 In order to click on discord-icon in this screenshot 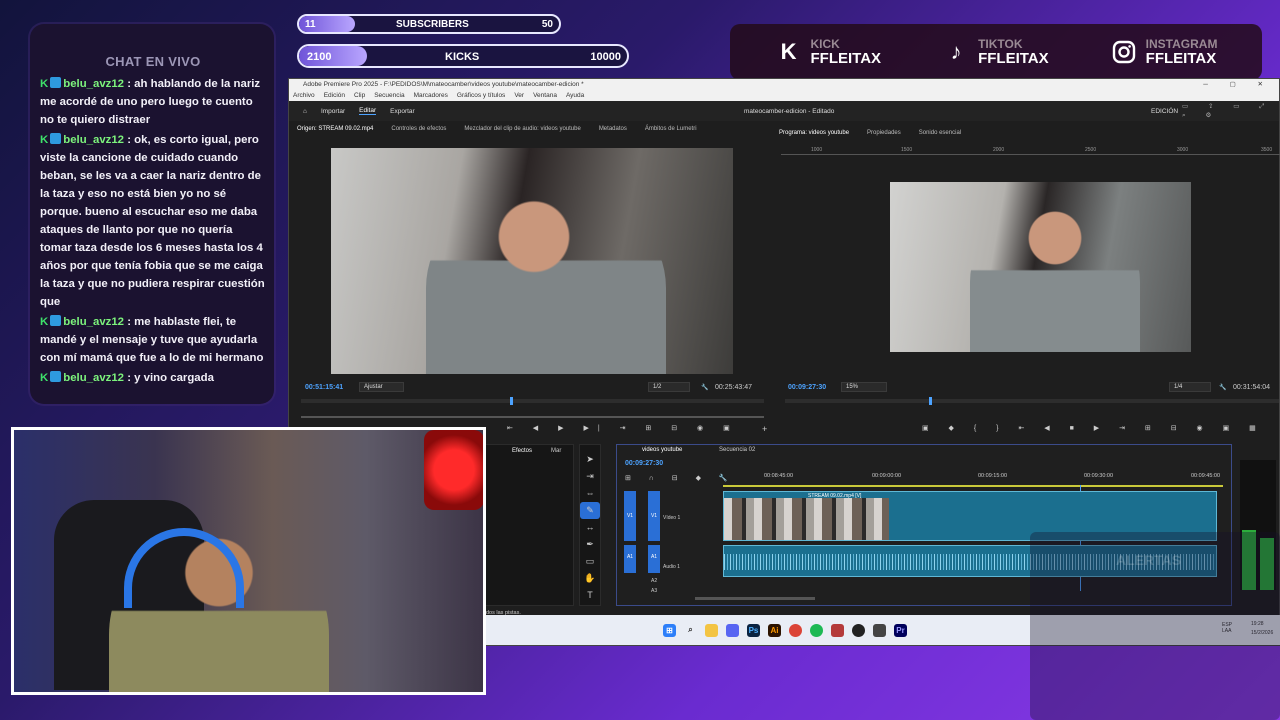, I will do `click(732, 630)`.